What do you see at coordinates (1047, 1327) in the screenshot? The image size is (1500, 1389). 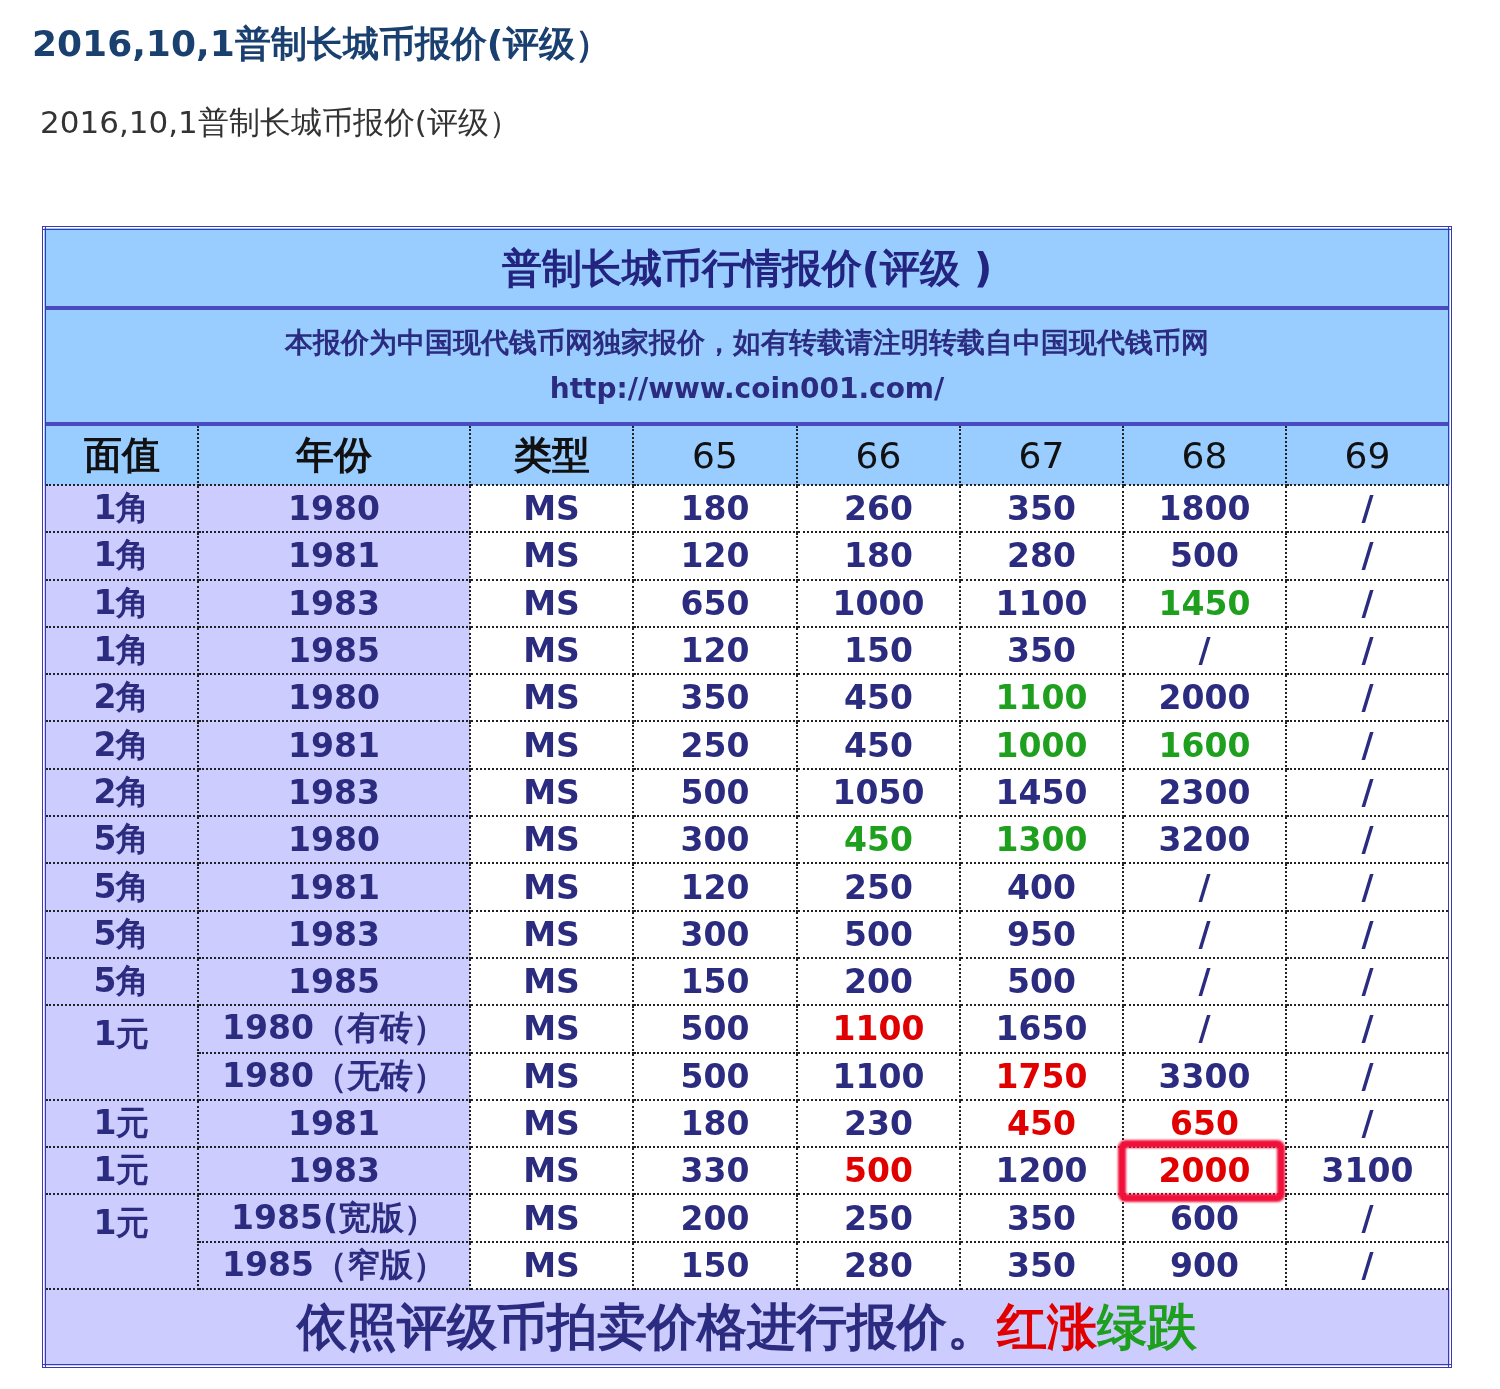 I see `legend-text: 红涨` at bounding box center [1047, 1327].